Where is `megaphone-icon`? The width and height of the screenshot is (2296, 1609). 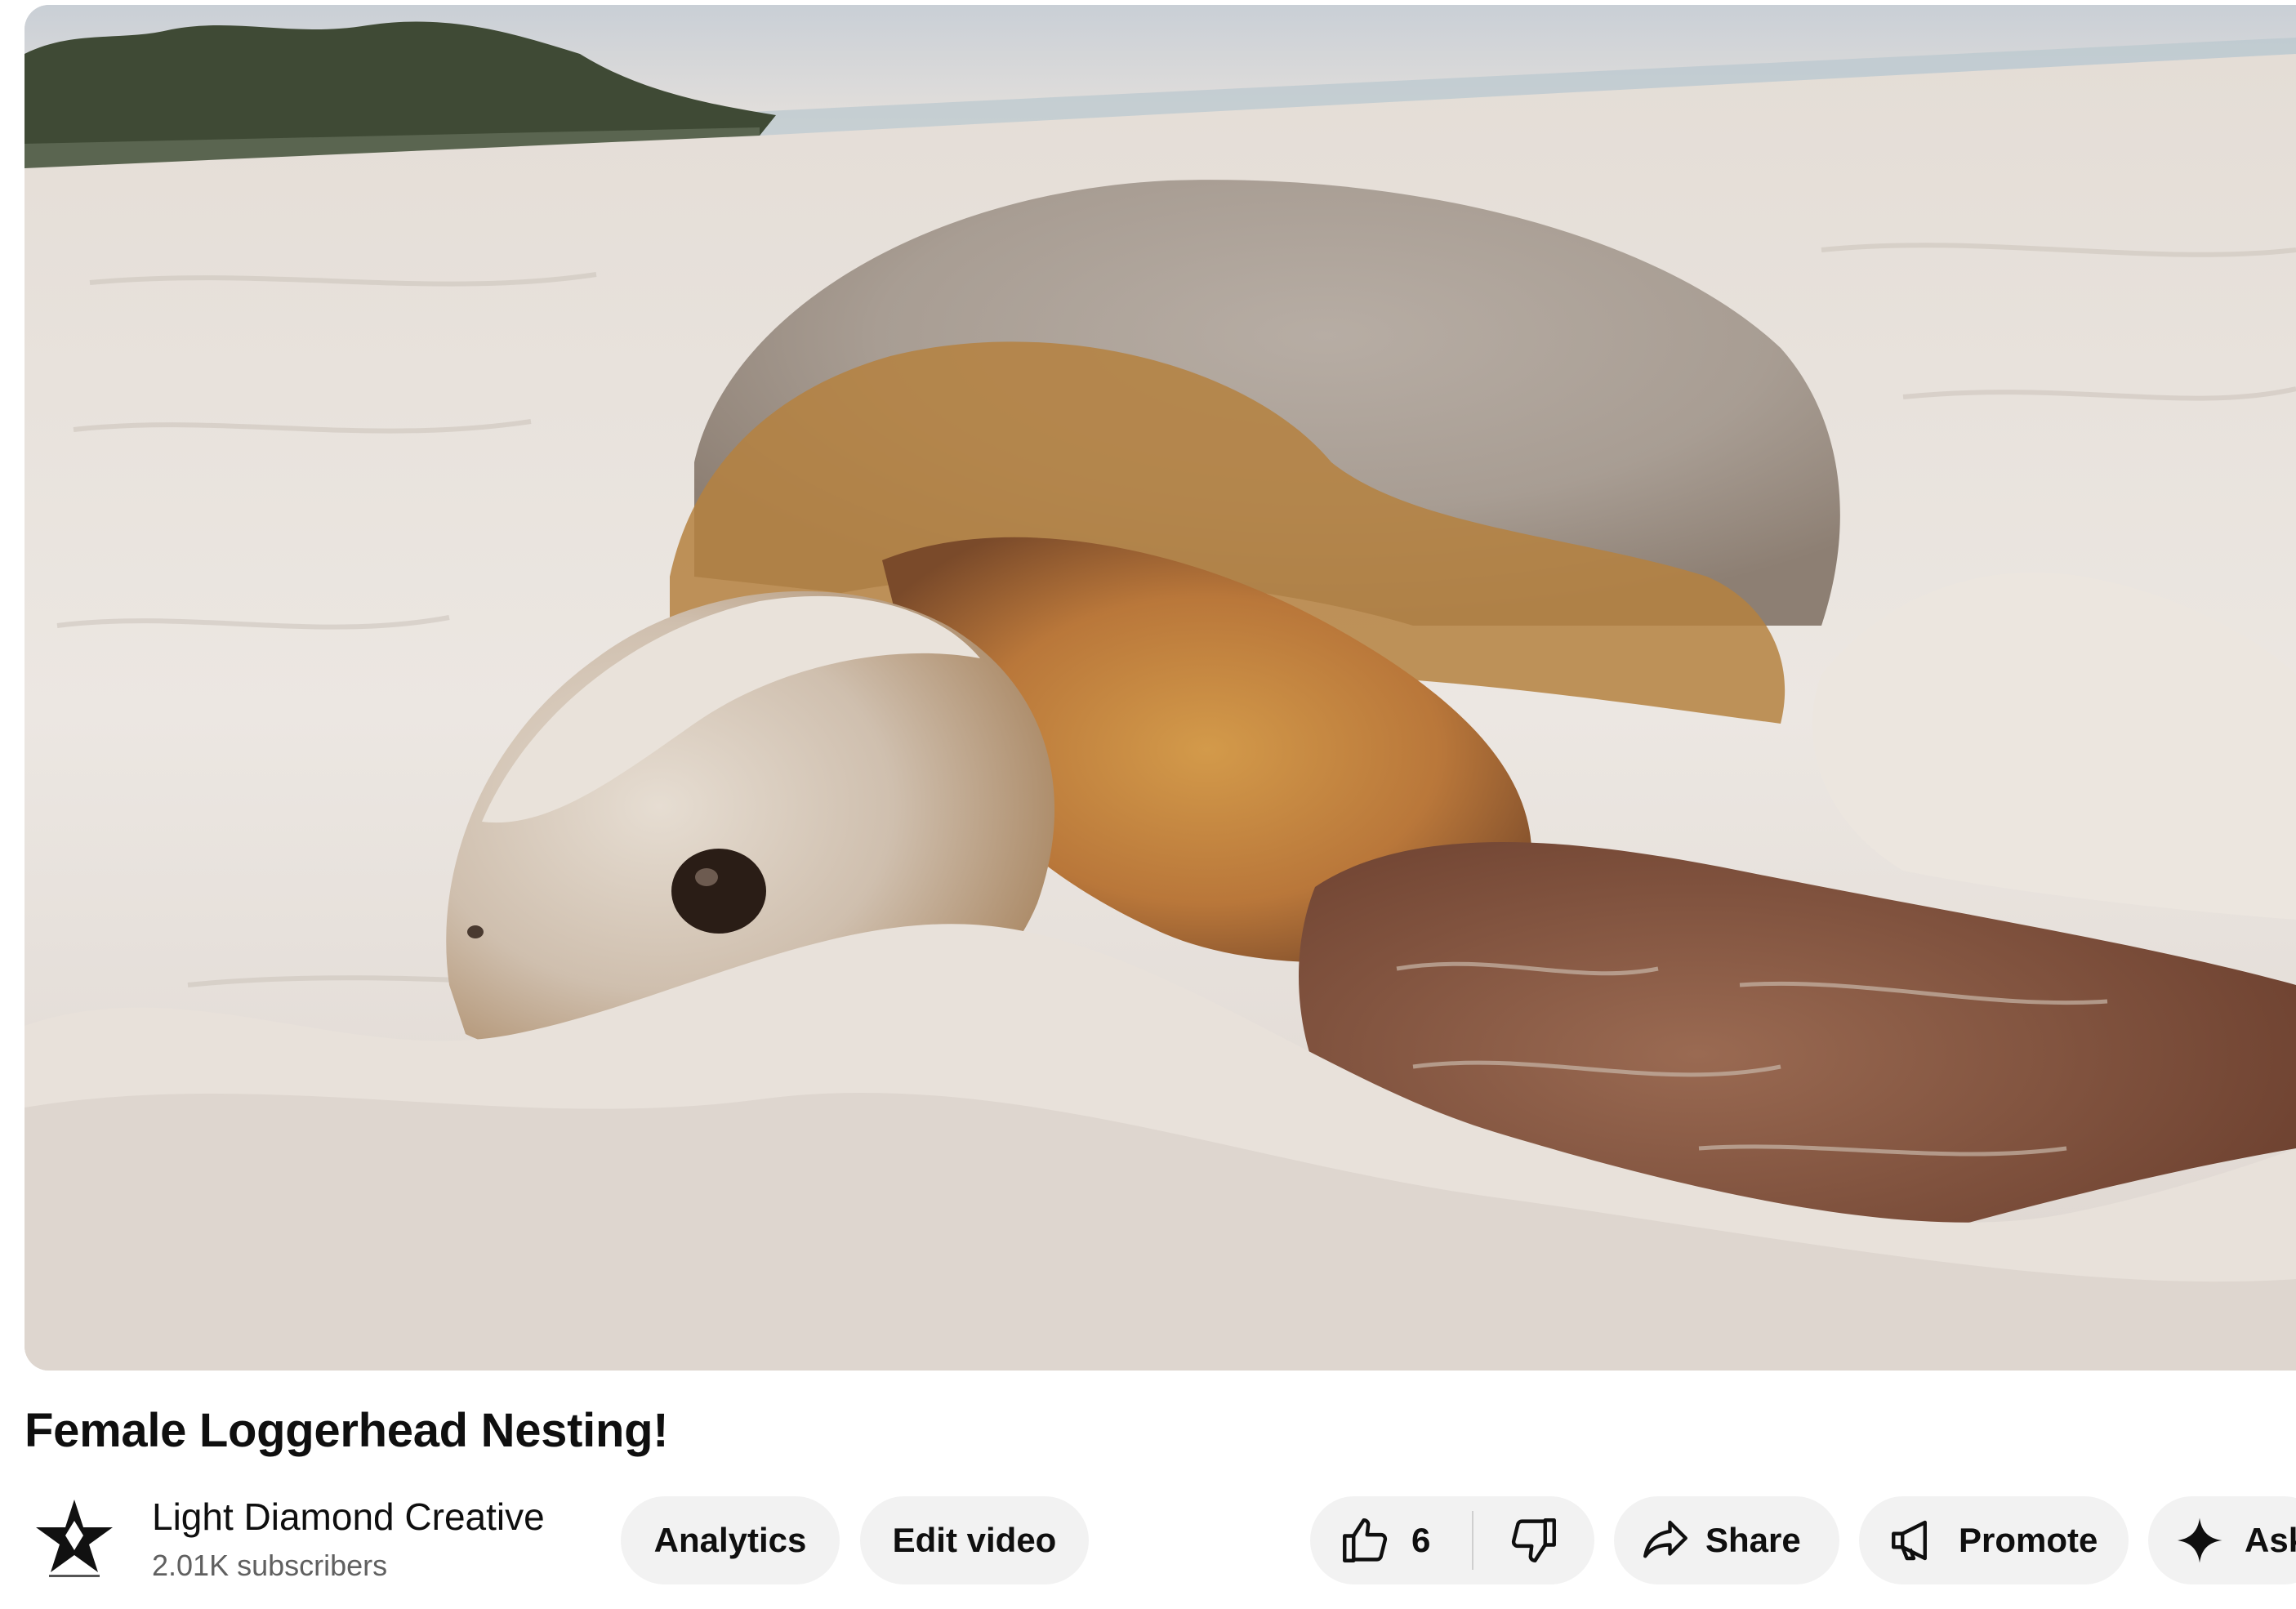 megaphone-icon is located at coordinates (1914, 1540).